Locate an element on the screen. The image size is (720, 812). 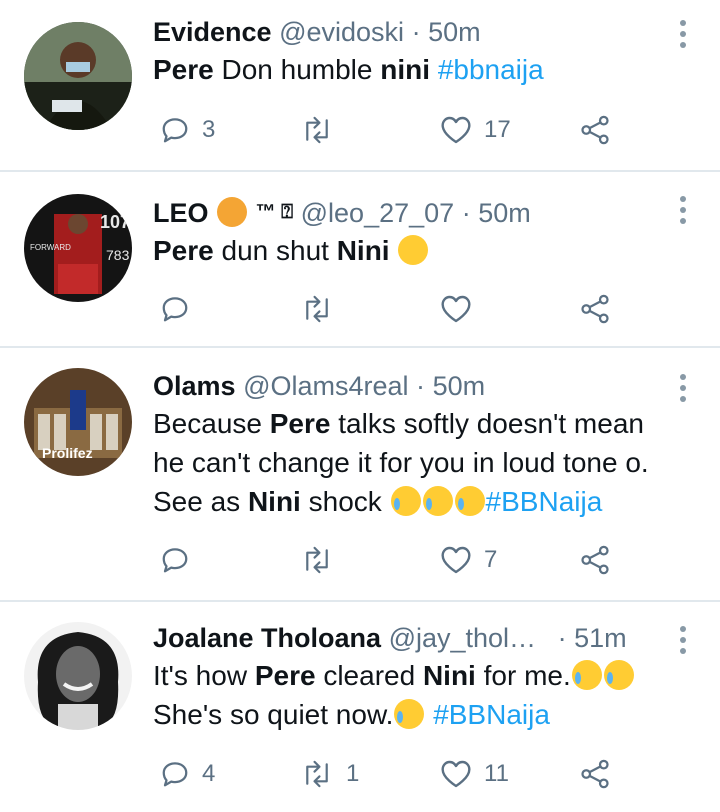
reply-count: 3 is located at coordinates (209, 129).